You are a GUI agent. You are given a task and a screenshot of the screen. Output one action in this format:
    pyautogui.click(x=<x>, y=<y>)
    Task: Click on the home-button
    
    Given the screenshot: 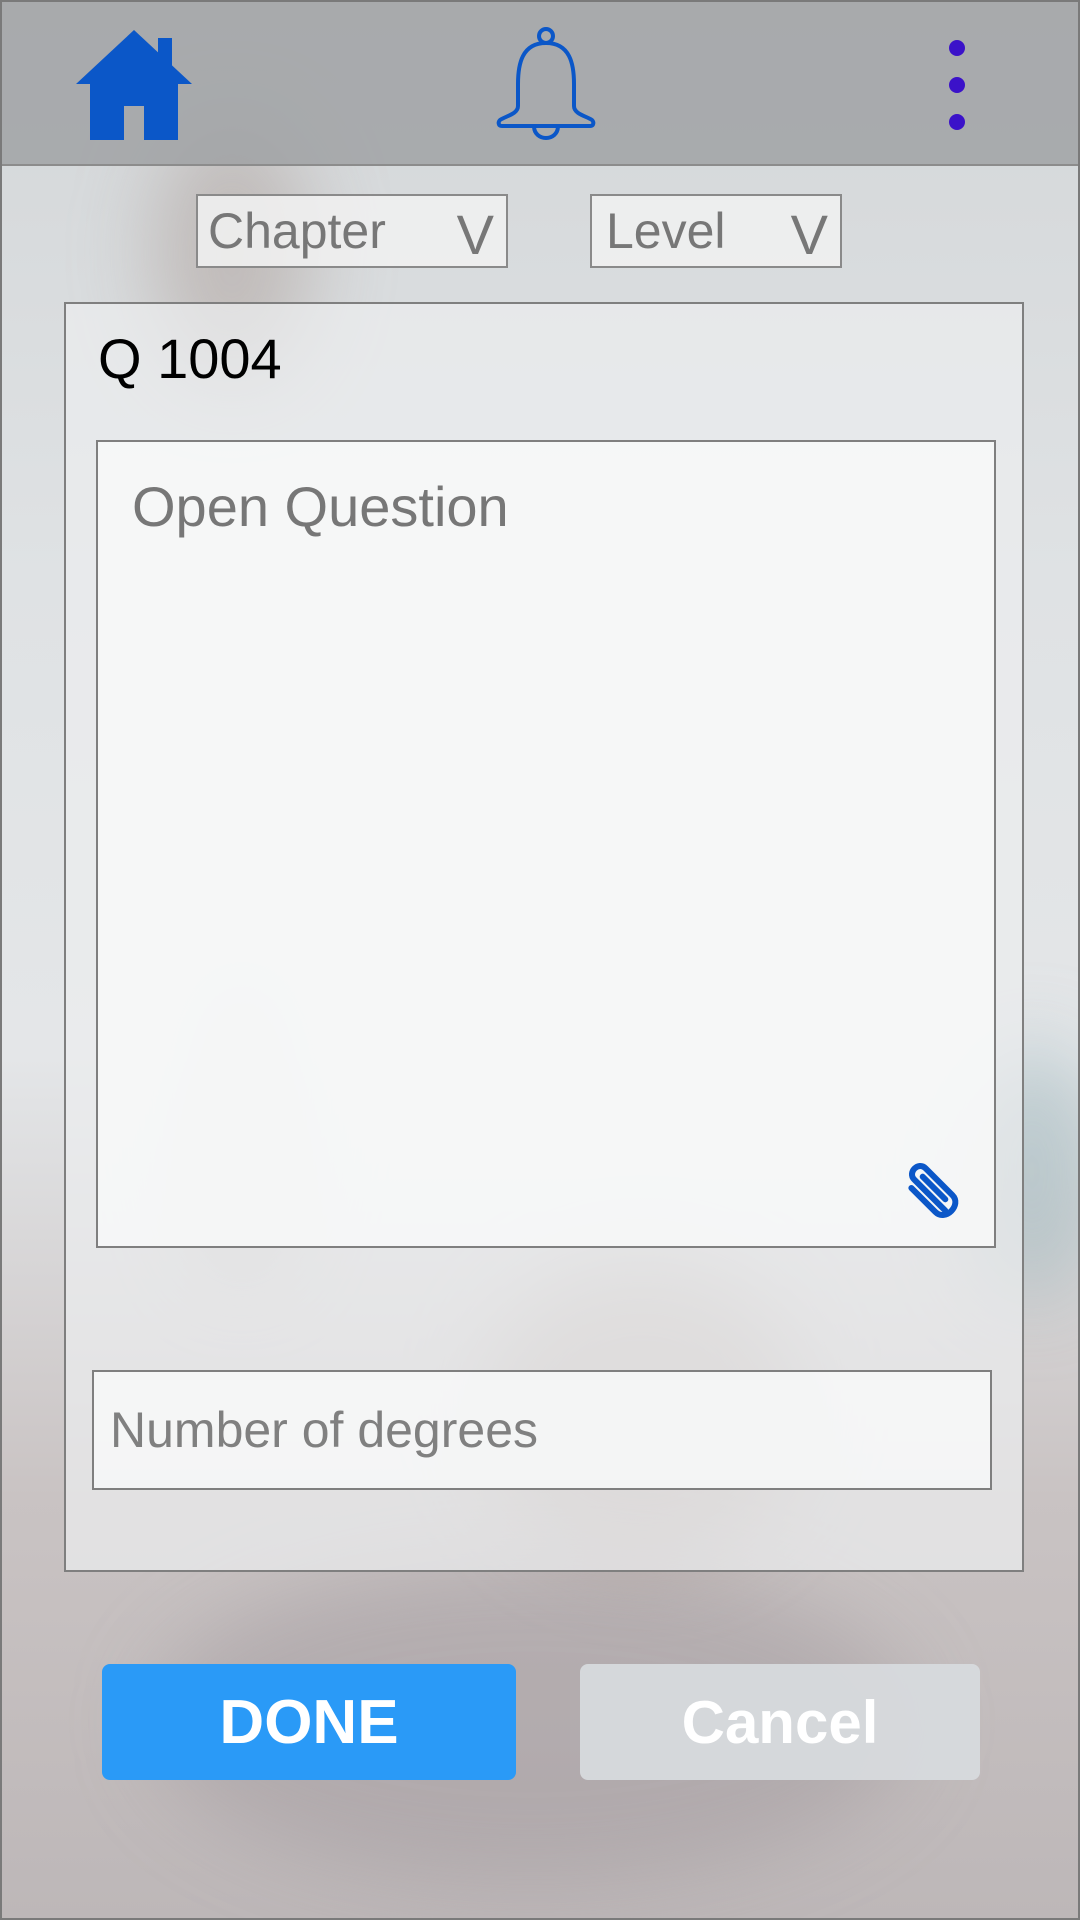 What is the action you would take?
    pyautogui.click(x=134, y=85)
    